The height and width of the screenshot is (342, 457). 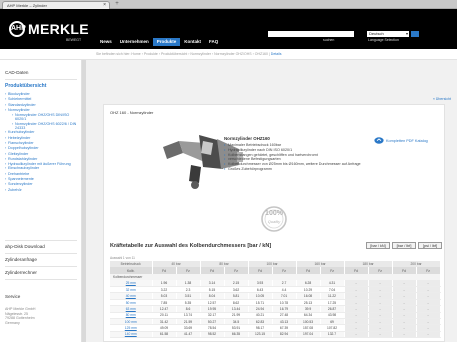 What do you see at coordinates (311, 34) in the screenshot?
I see `search-input` at bounding box center [311, 34].